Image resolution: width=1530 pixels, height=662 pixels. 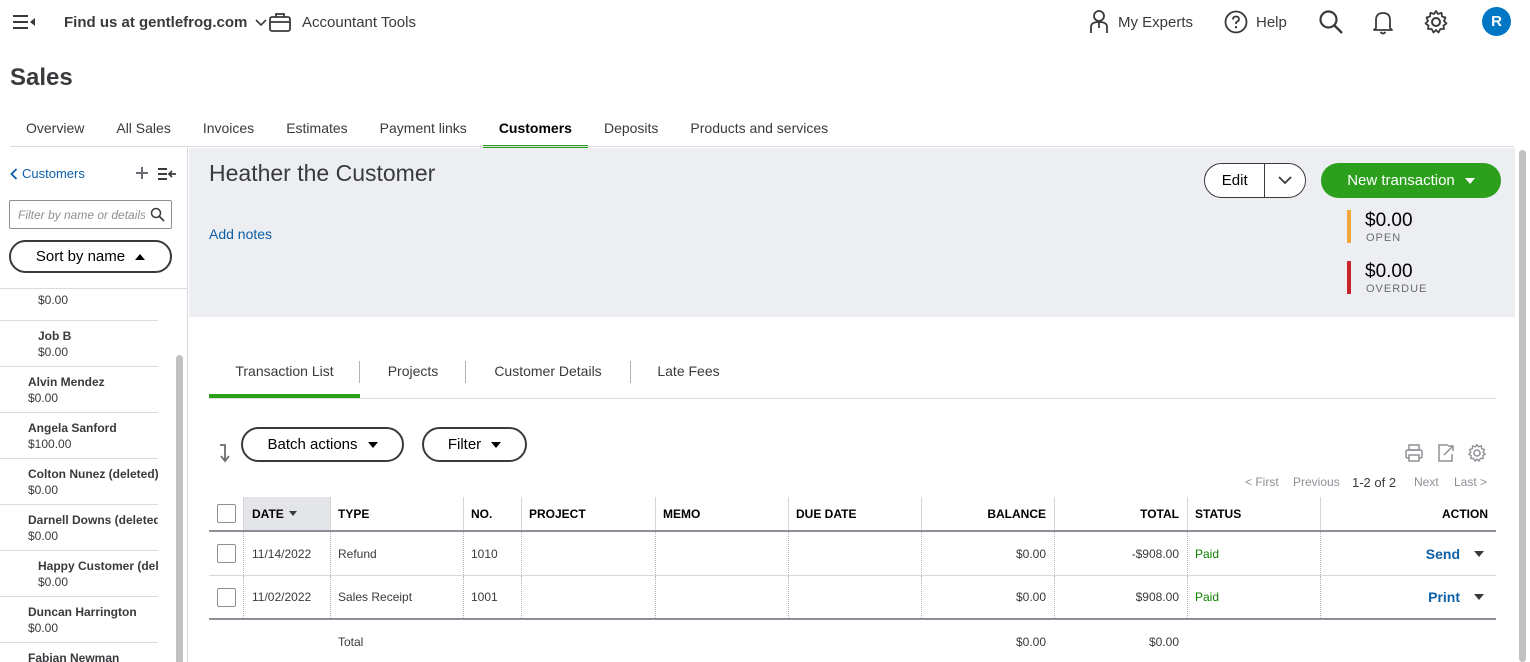 What do you see at coordinates (759, 130) in the screenshot?
I see `tab-products-and-services: Products and services` at bounding box center [759, 130].